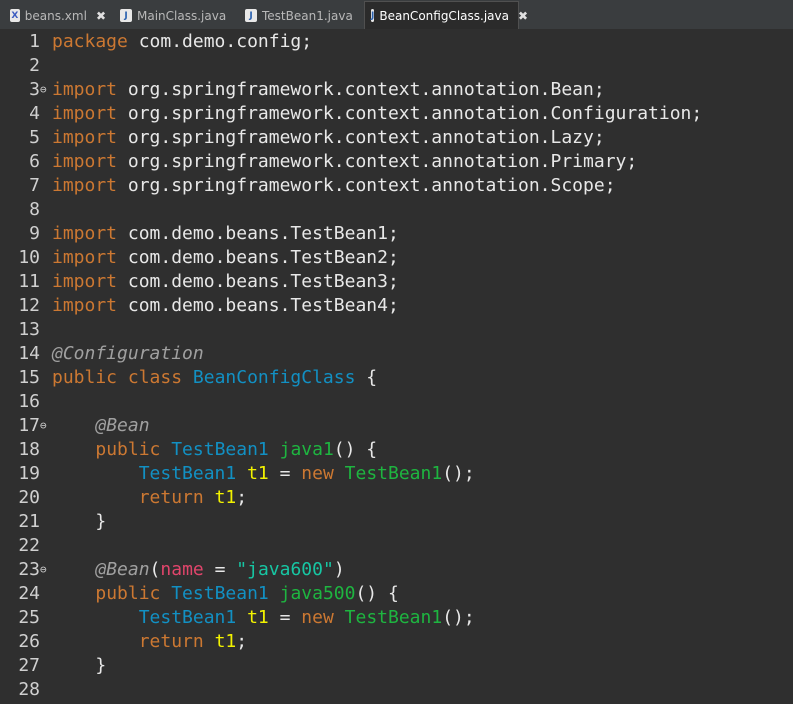 The image size is (793, 704). Describe the element at coordinates (258, 257) in the screenshot. I see `code-token-plain: com.demo.beans.TestBean2;` at that location.